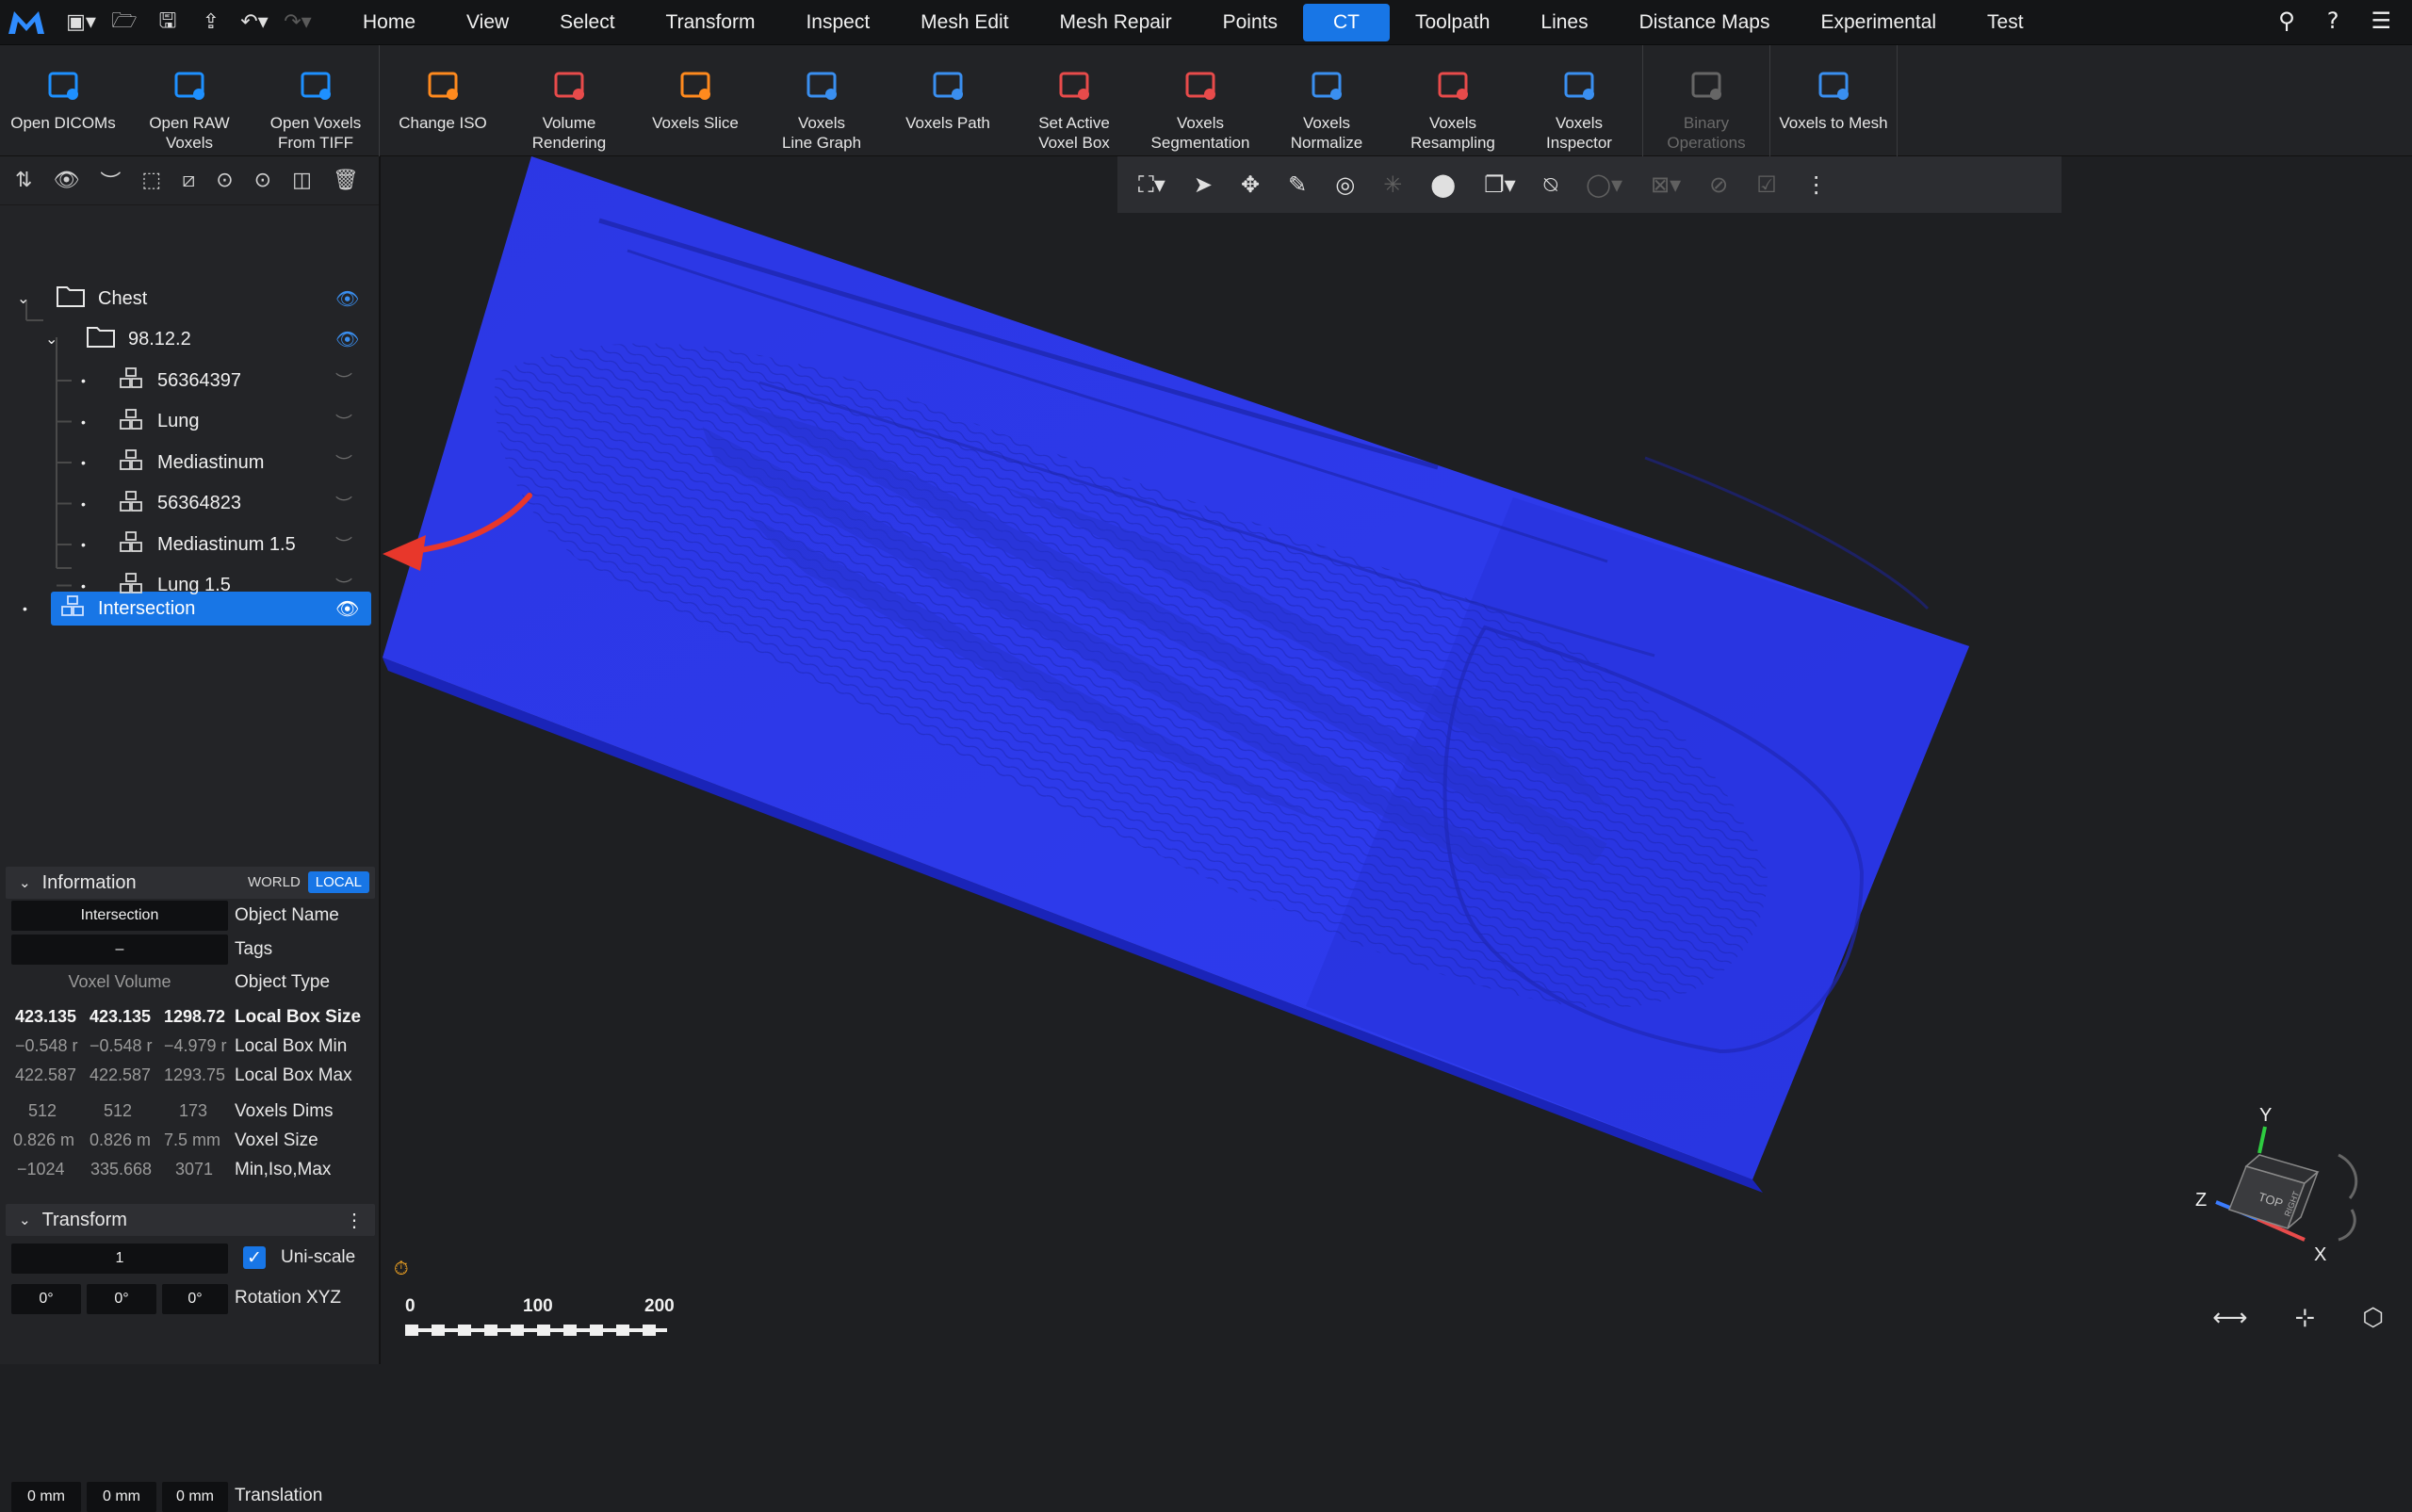 This screenshot has width=2412, height=1512. Describe the element at coordinates (1074, 100) in the screenshot. I see `ribbon-button-8: Set Active Voxel Box` at that location.